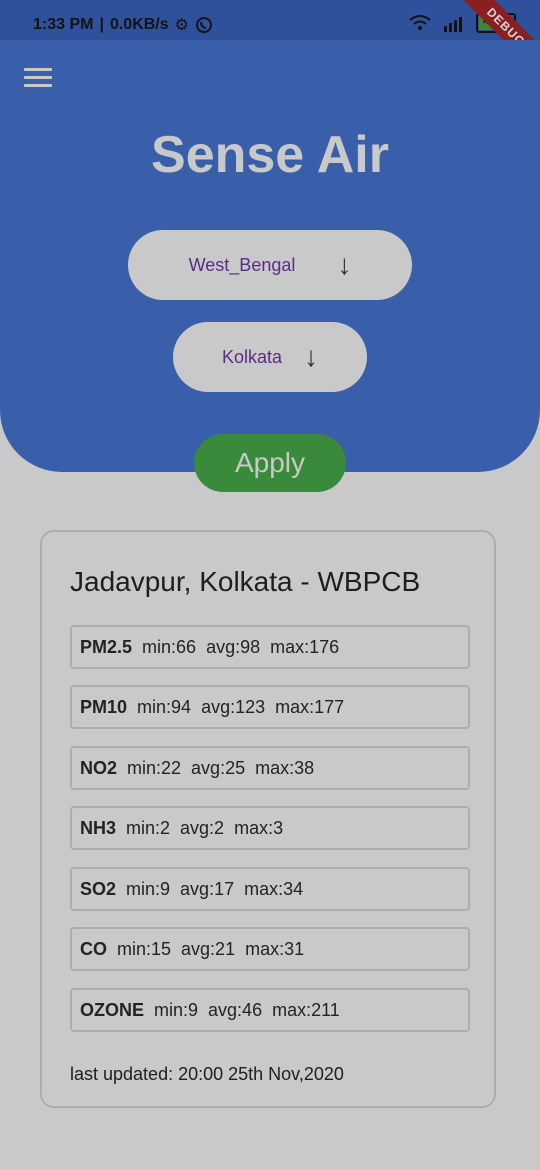 The width and height of the screenshot is (540, 1170). What do you see at coordinates (207, 888) in the screenshot?
I see `pollutant-avg: avg:17` at bounding box center [207, 888].